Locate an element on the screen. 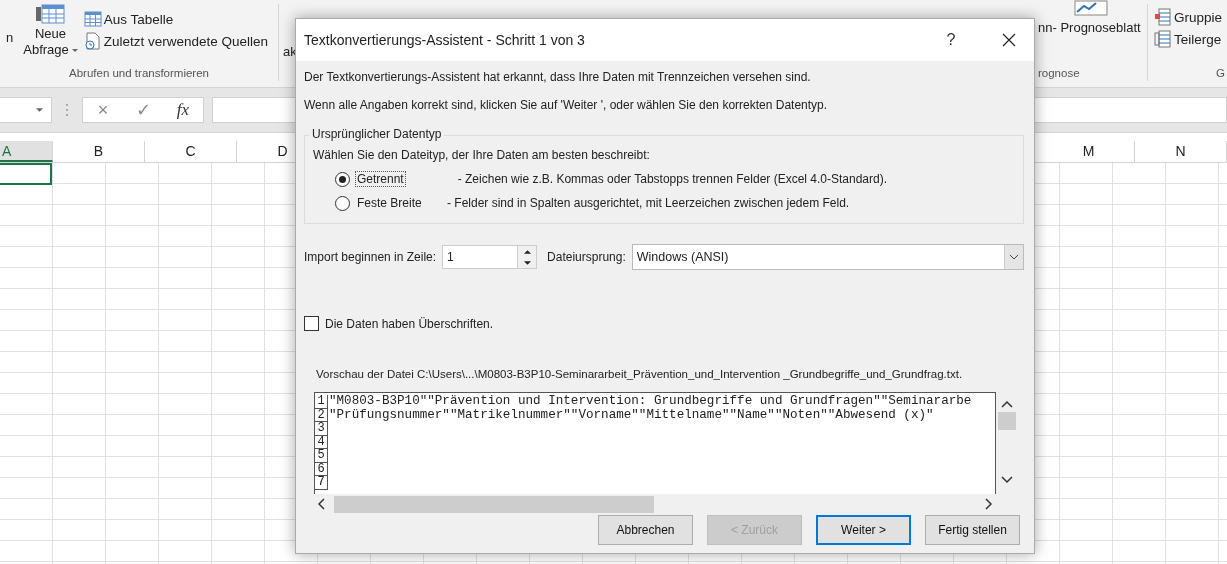 The image size is (1227, 564). checkbox is located at coordinates (311, 323).